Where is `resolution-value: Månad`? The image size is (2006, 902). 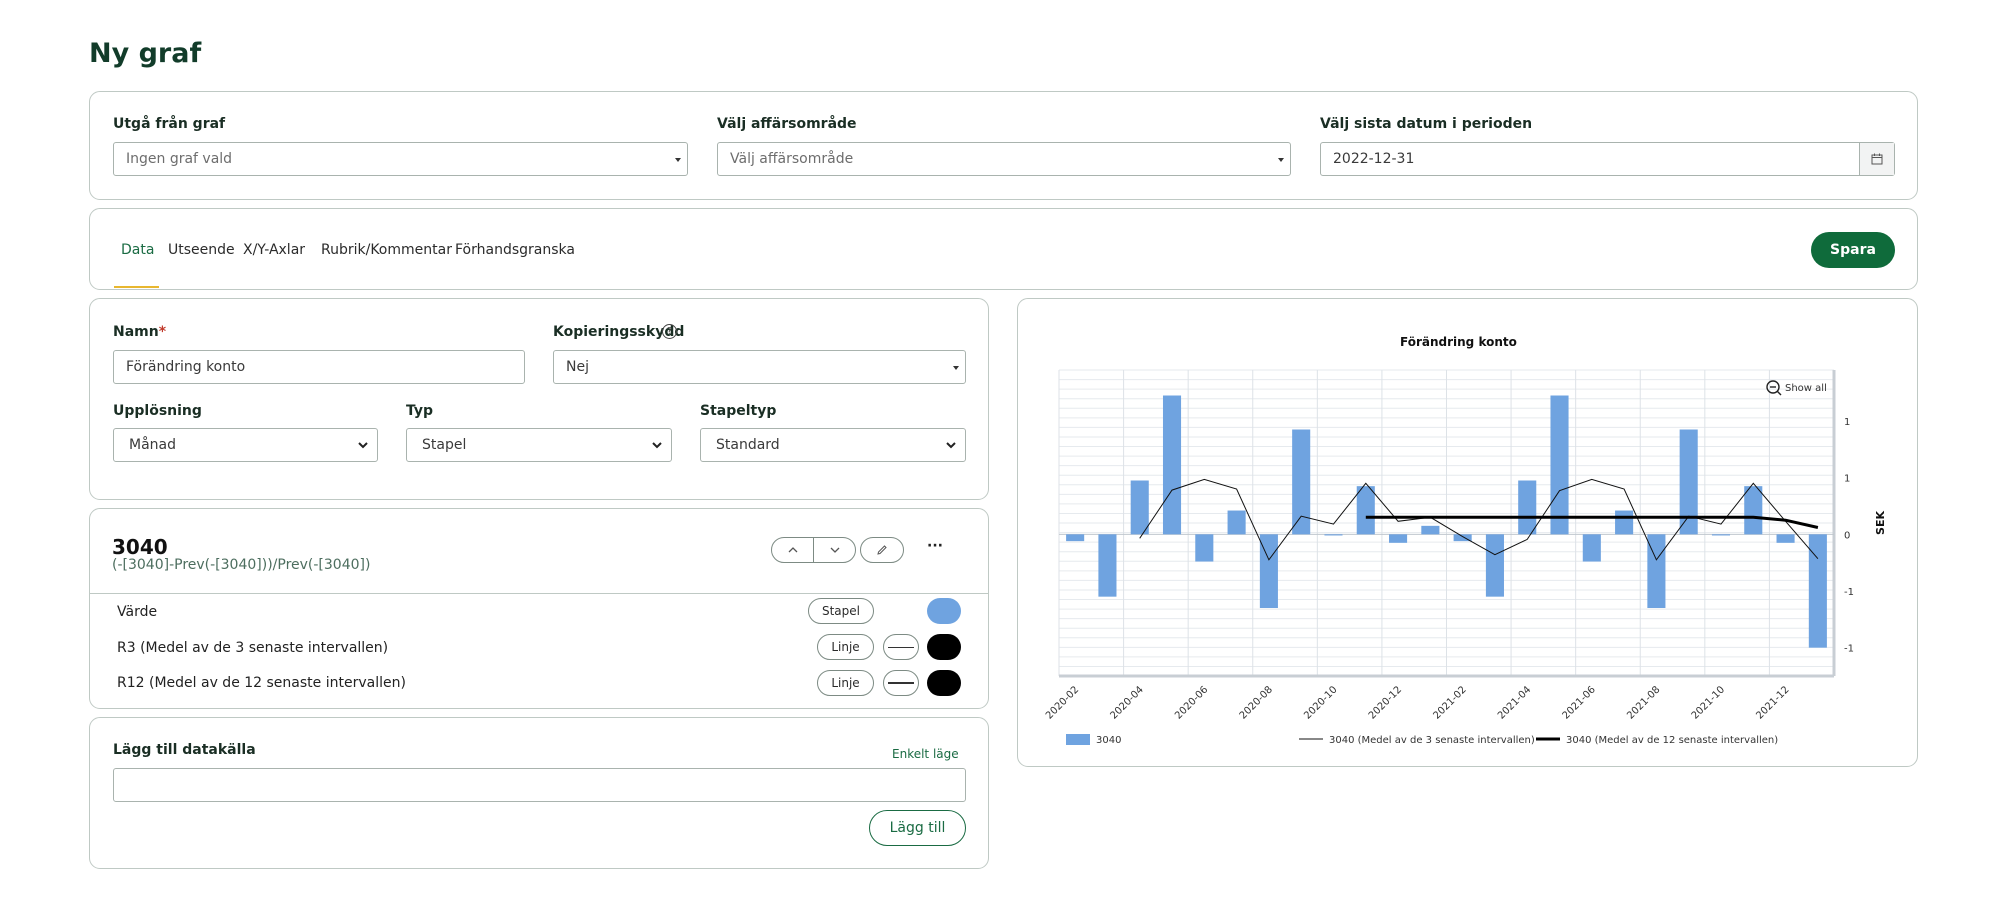
resolution-value: Månad is located at coordinates (152, 445).